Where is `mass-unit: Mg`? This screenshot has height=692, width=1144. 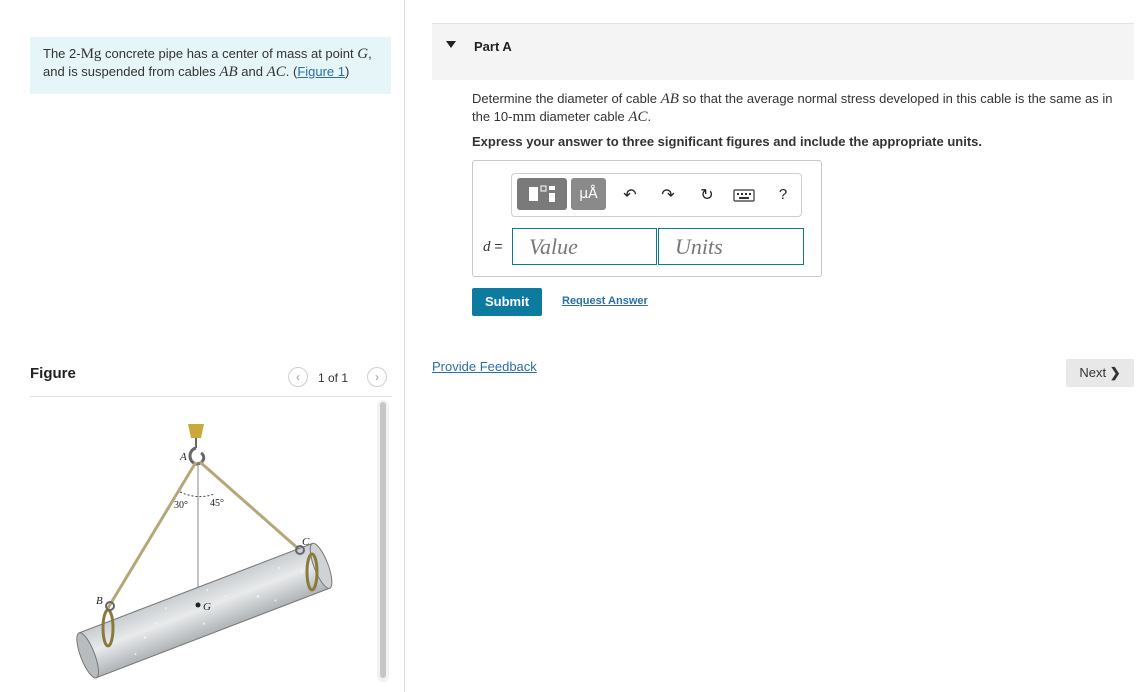
mass-unit: Mg is located at coordinates (91, 54).